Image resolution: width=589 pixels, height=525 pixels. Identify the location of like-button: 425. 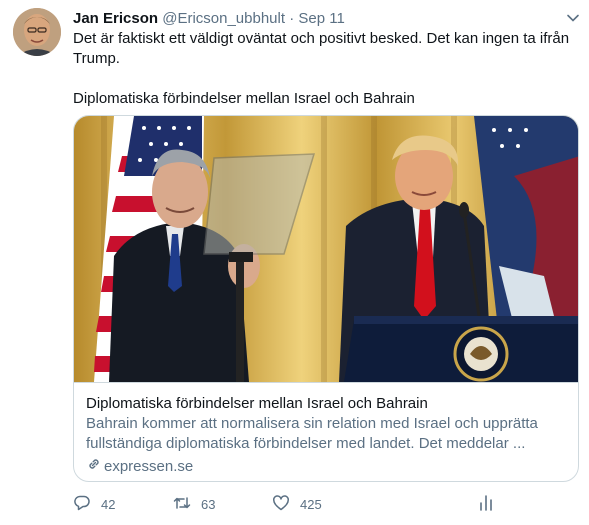
(297, 504).